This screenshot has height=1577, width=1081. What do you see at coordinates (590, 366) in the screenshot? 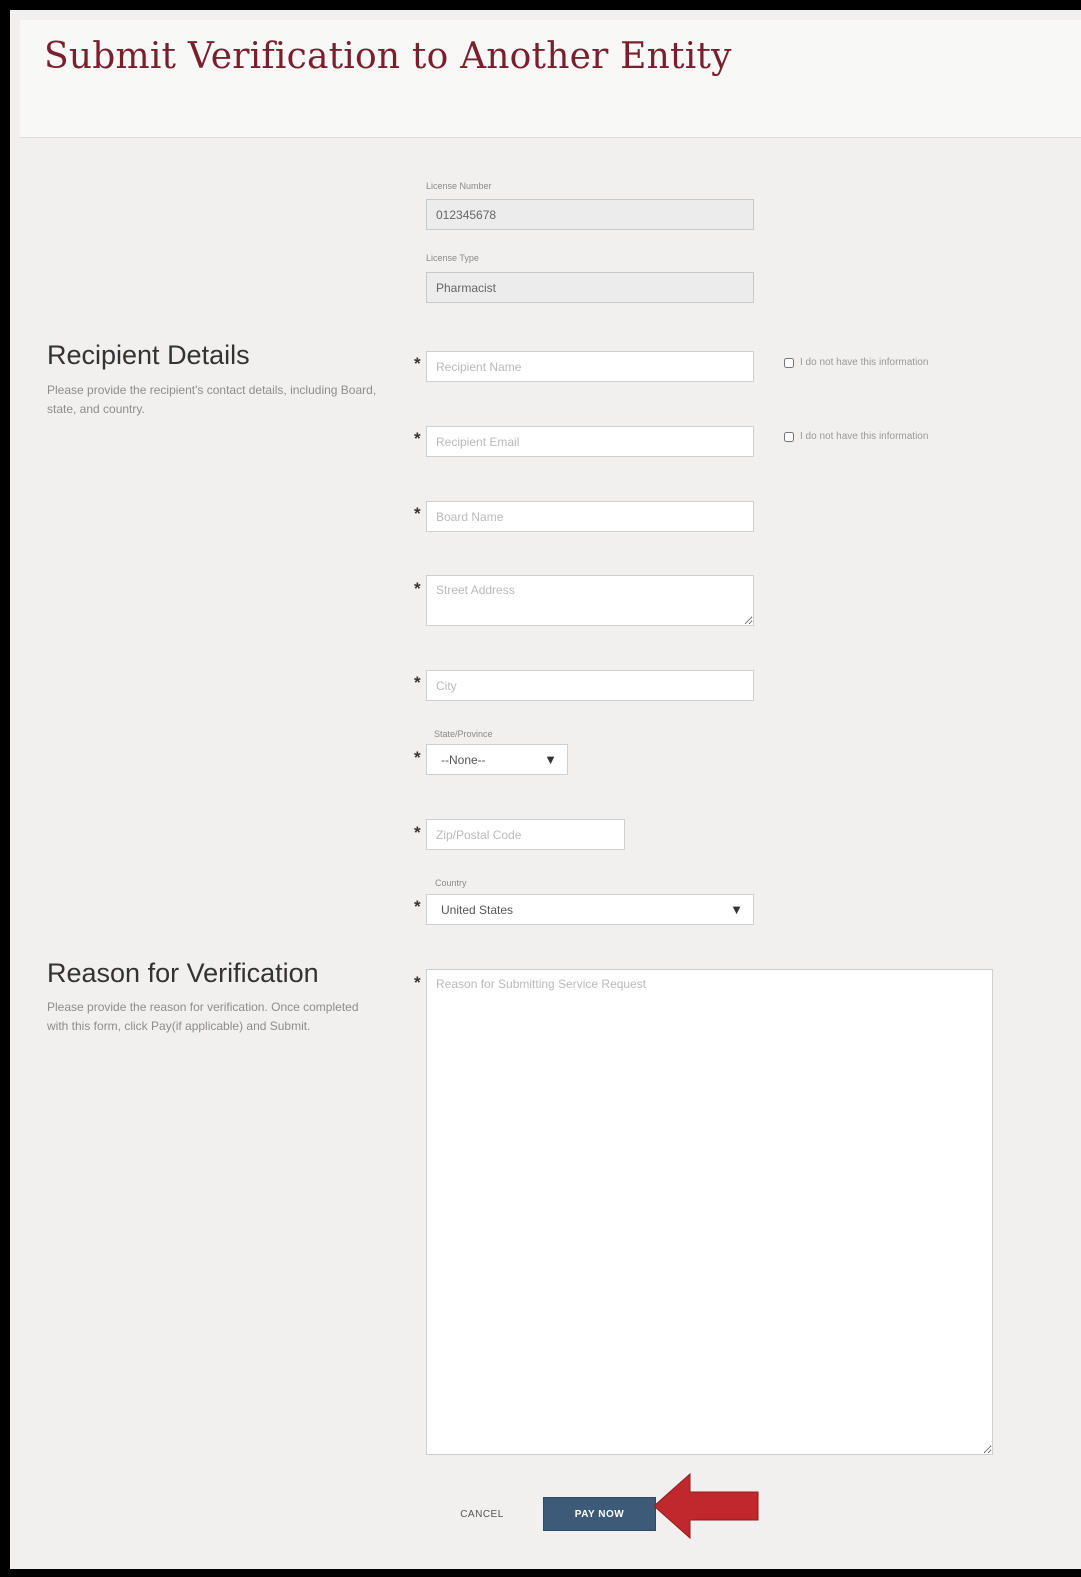
I see `recipient-name-input` at bounding box center [590, 366].